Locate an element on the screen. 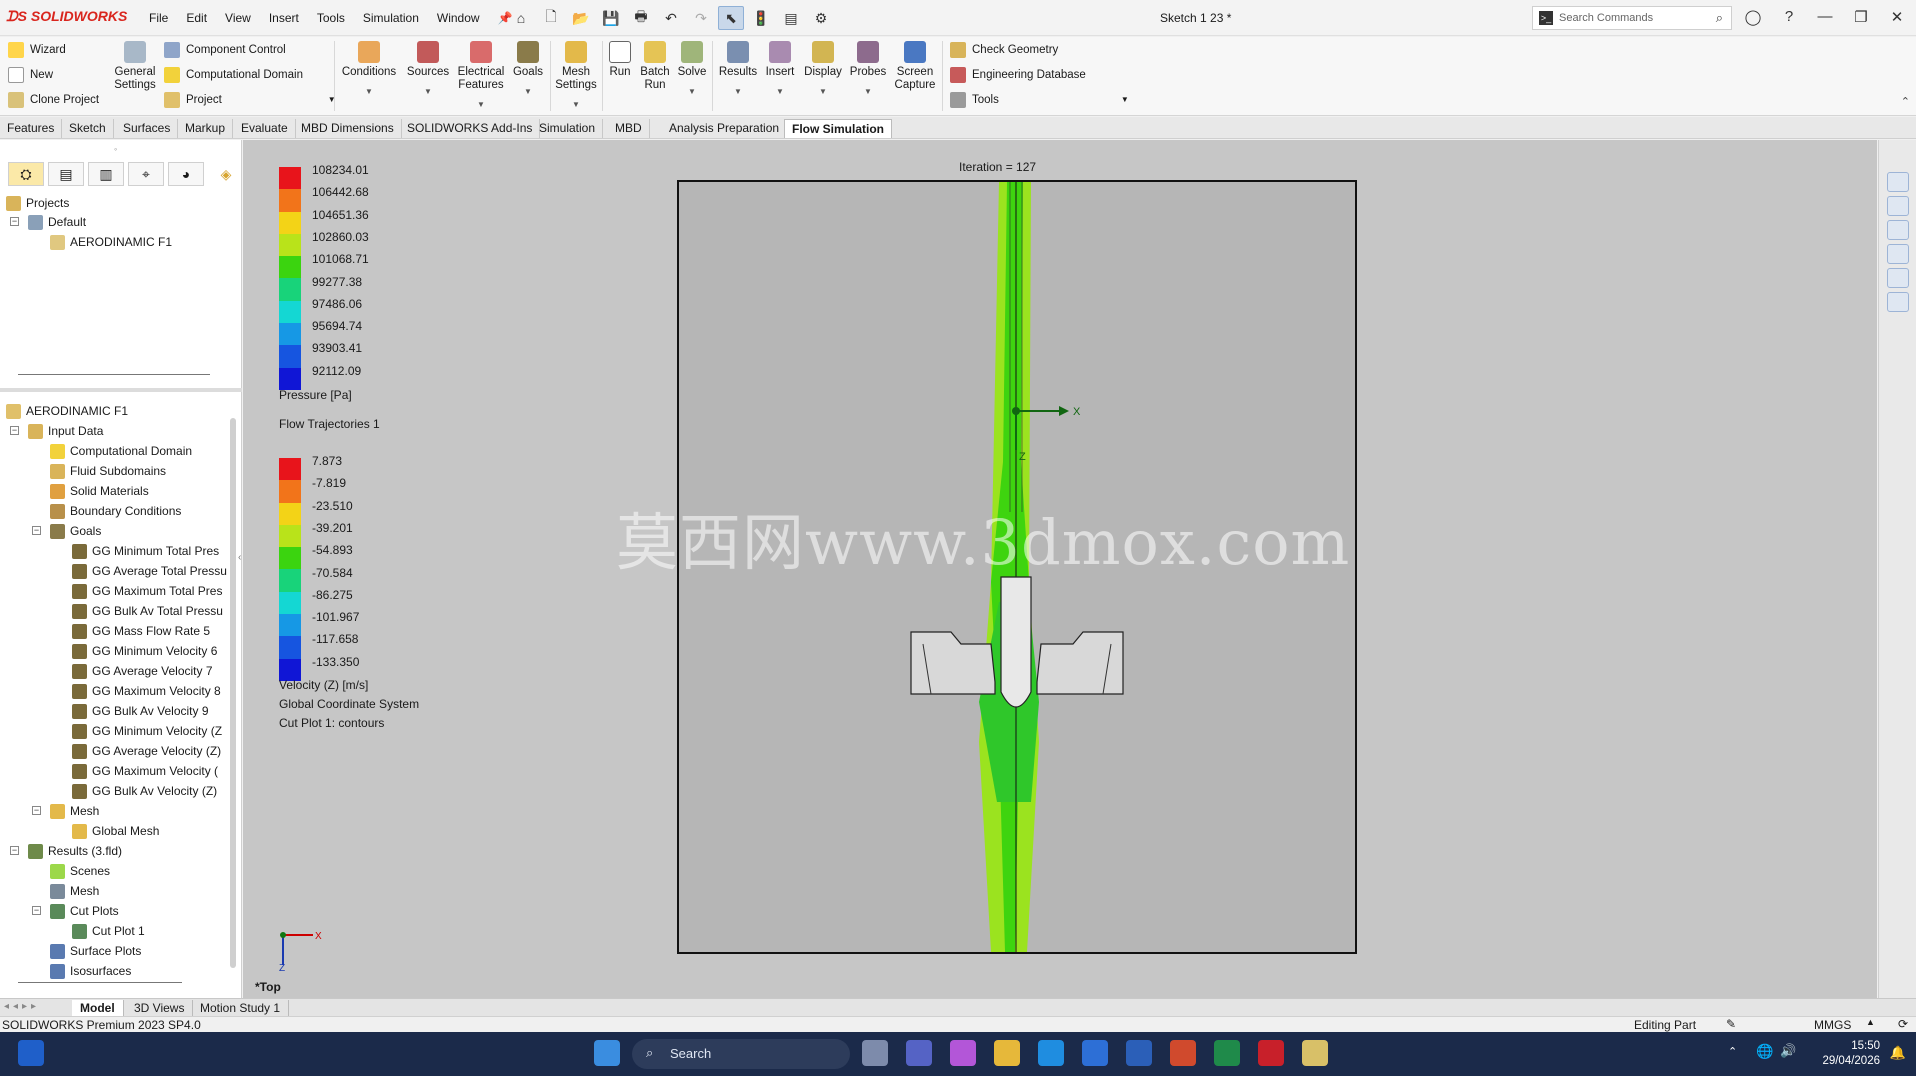  select-cursor-icon: ⬉ is located at coordinates (731, 18).